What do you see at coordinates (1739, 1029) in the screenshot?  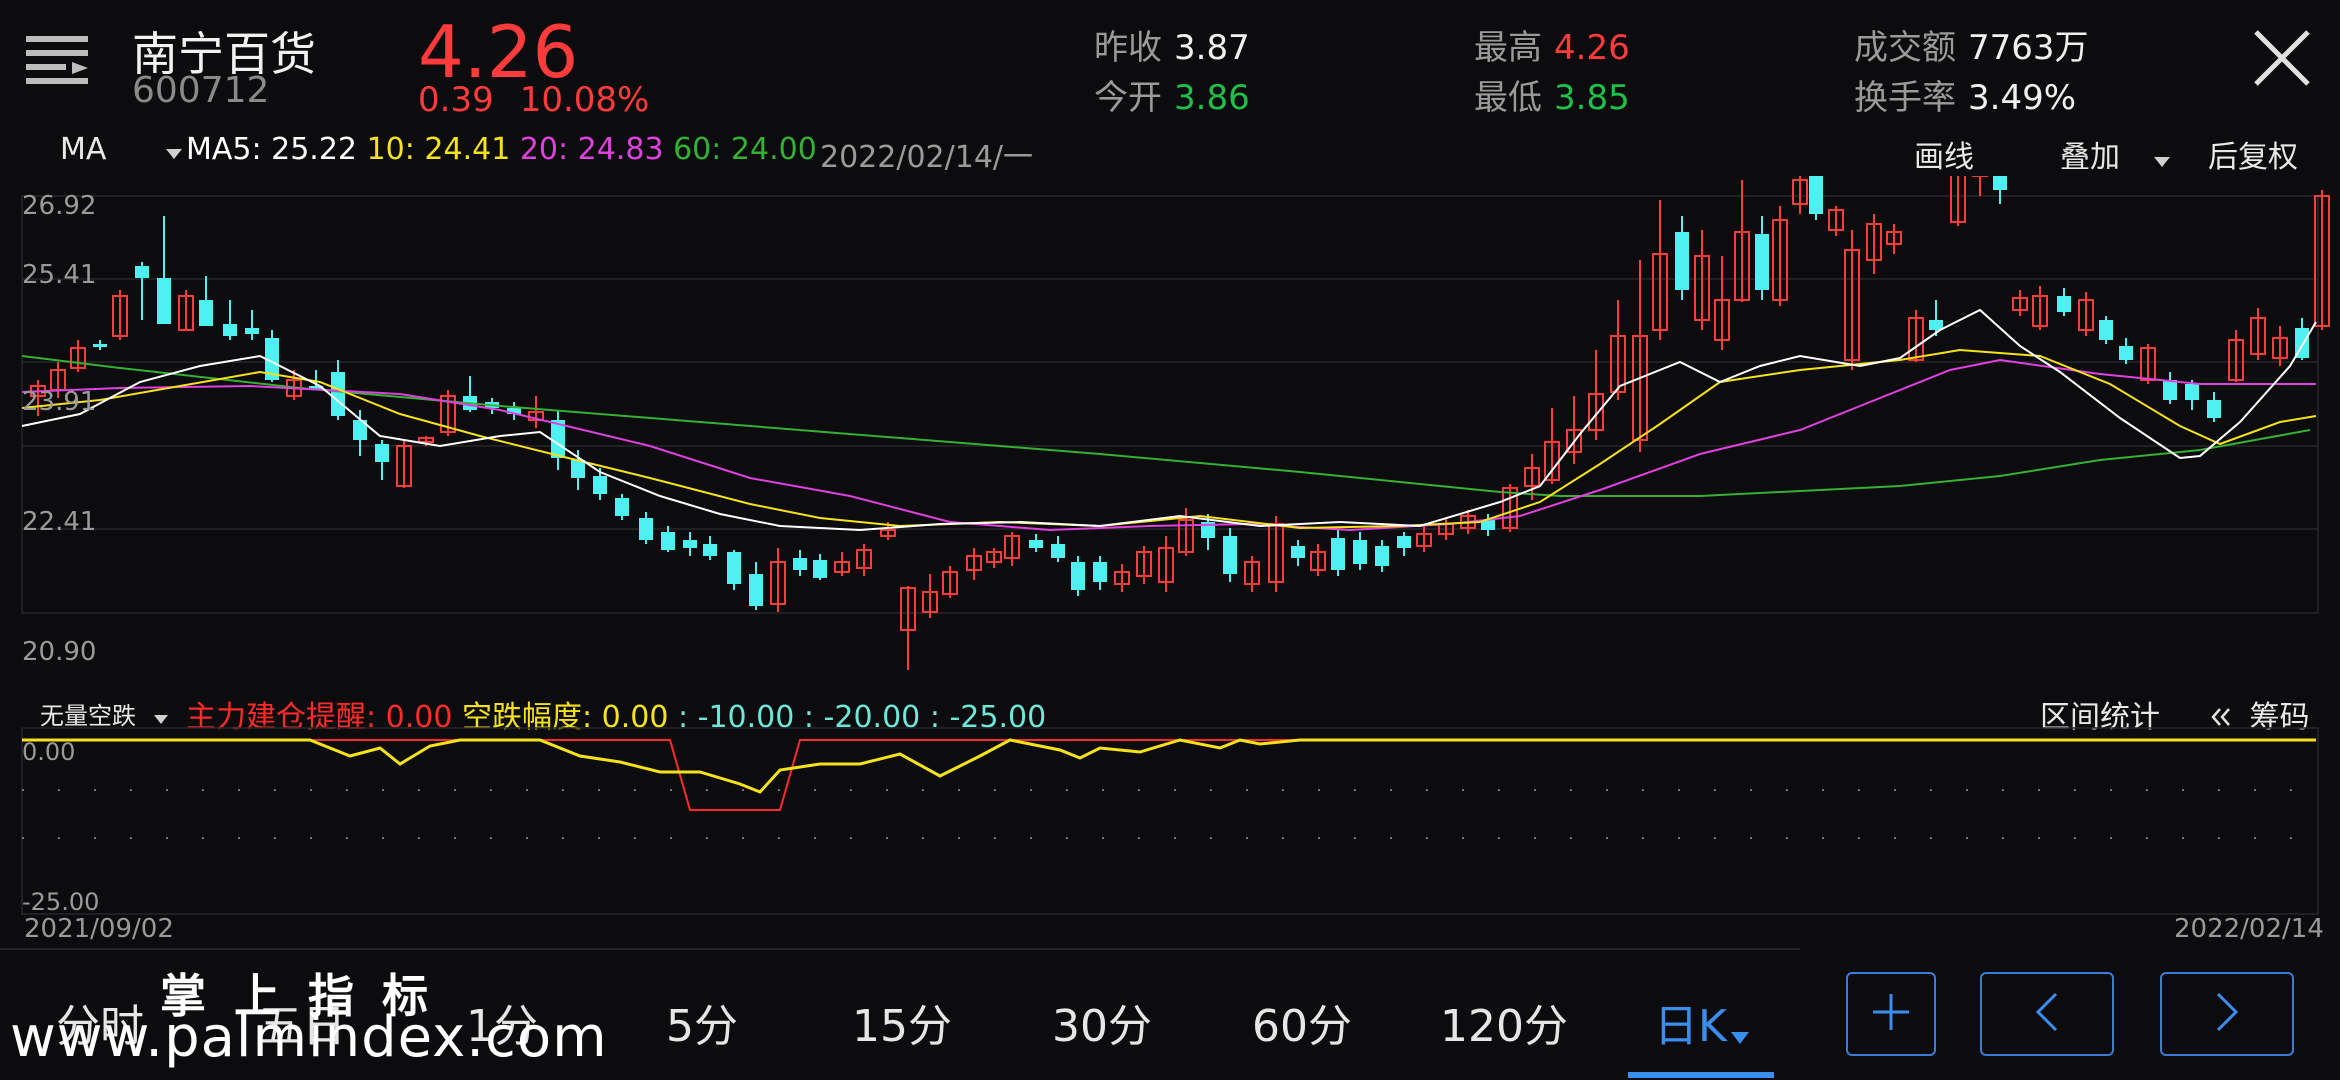 I see `caret-down-icon` at bounding box center [1739, 1029].